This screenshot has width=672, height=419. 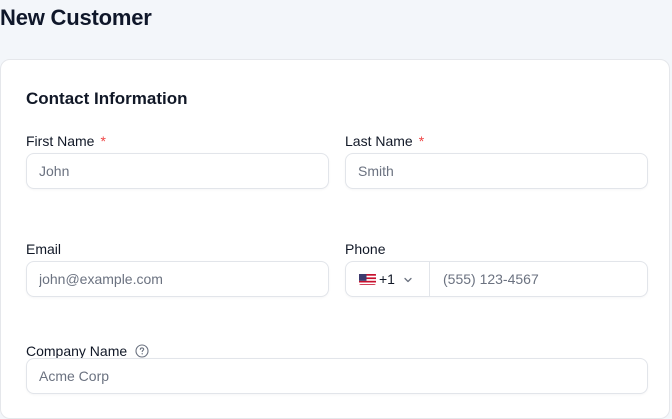 I want to click on email-input, so click(x=177, y=279).